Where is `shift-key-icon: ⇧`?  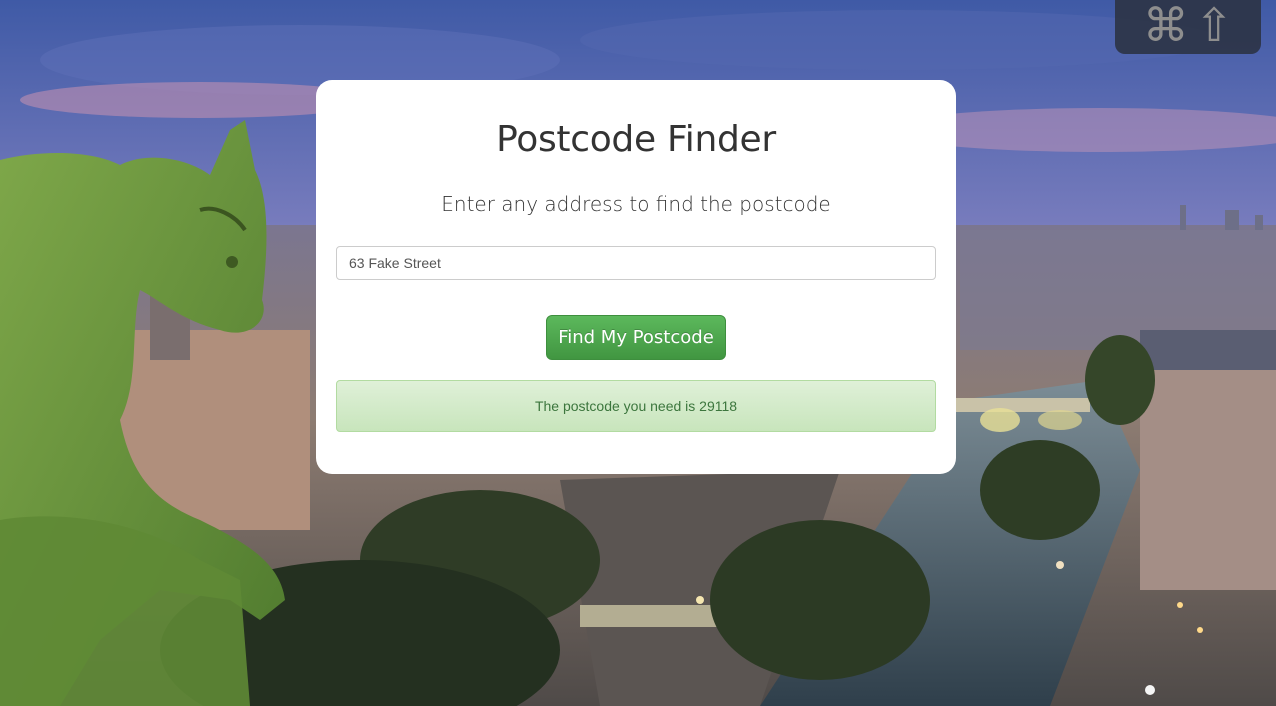
shift-key-icon: ⇧ is located at coordinates (1214, 26).